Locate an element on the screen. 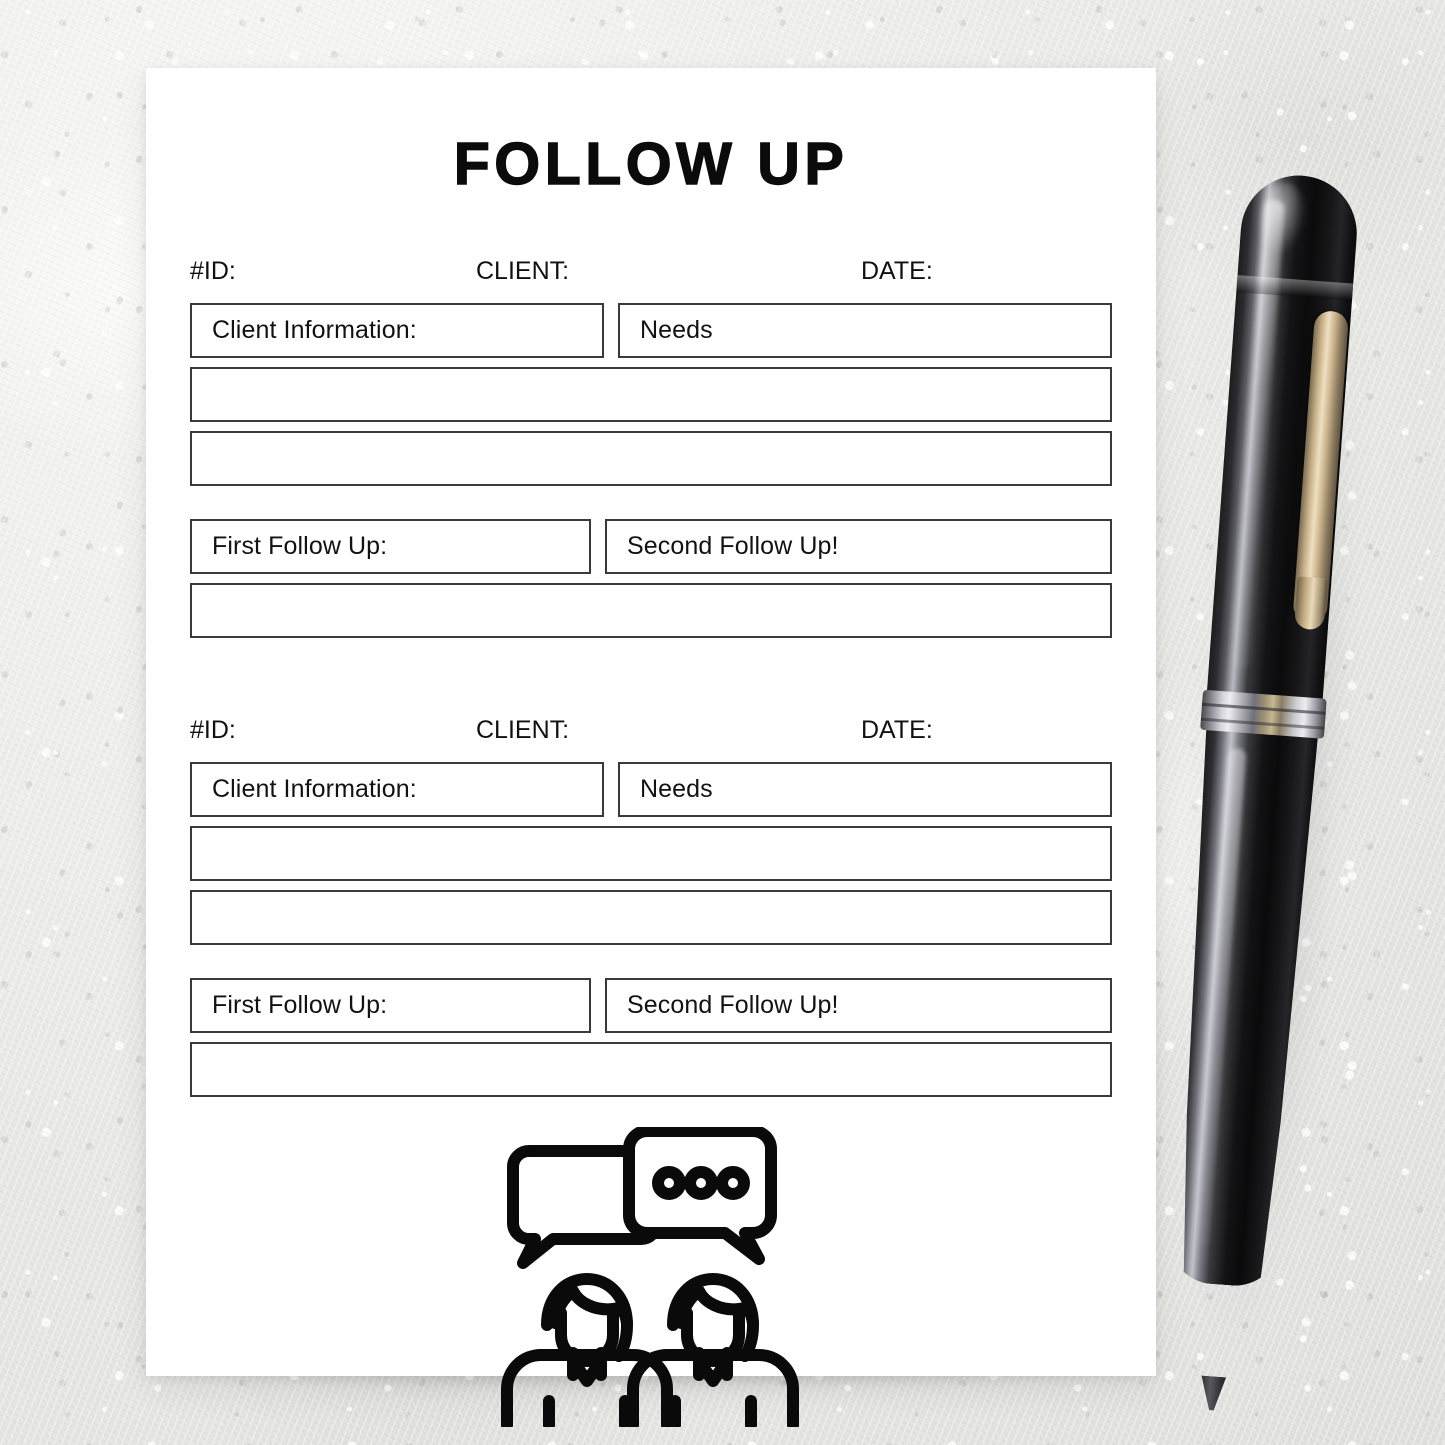 This screenshot has width=1445, height=1445. footer-icon-wrap is located at coordinates (651, 1277).